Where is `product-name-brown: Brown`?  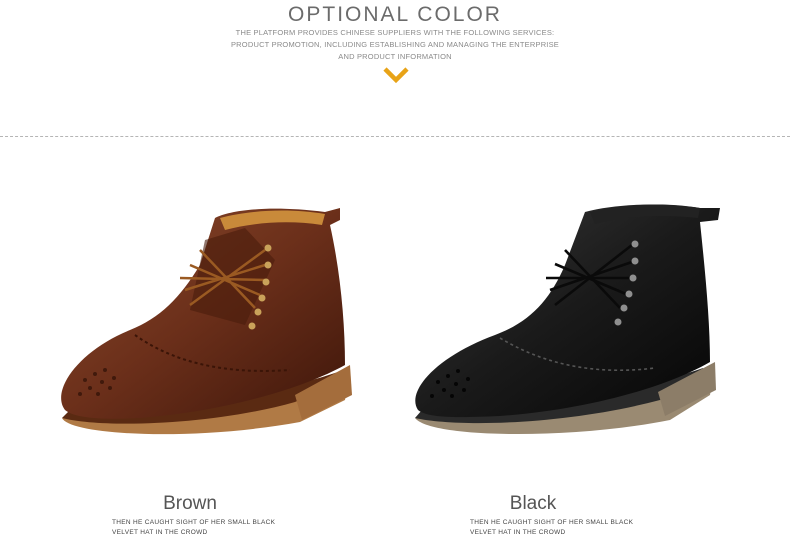 product-name-brown: Brown is located at coordinates (190, 503).